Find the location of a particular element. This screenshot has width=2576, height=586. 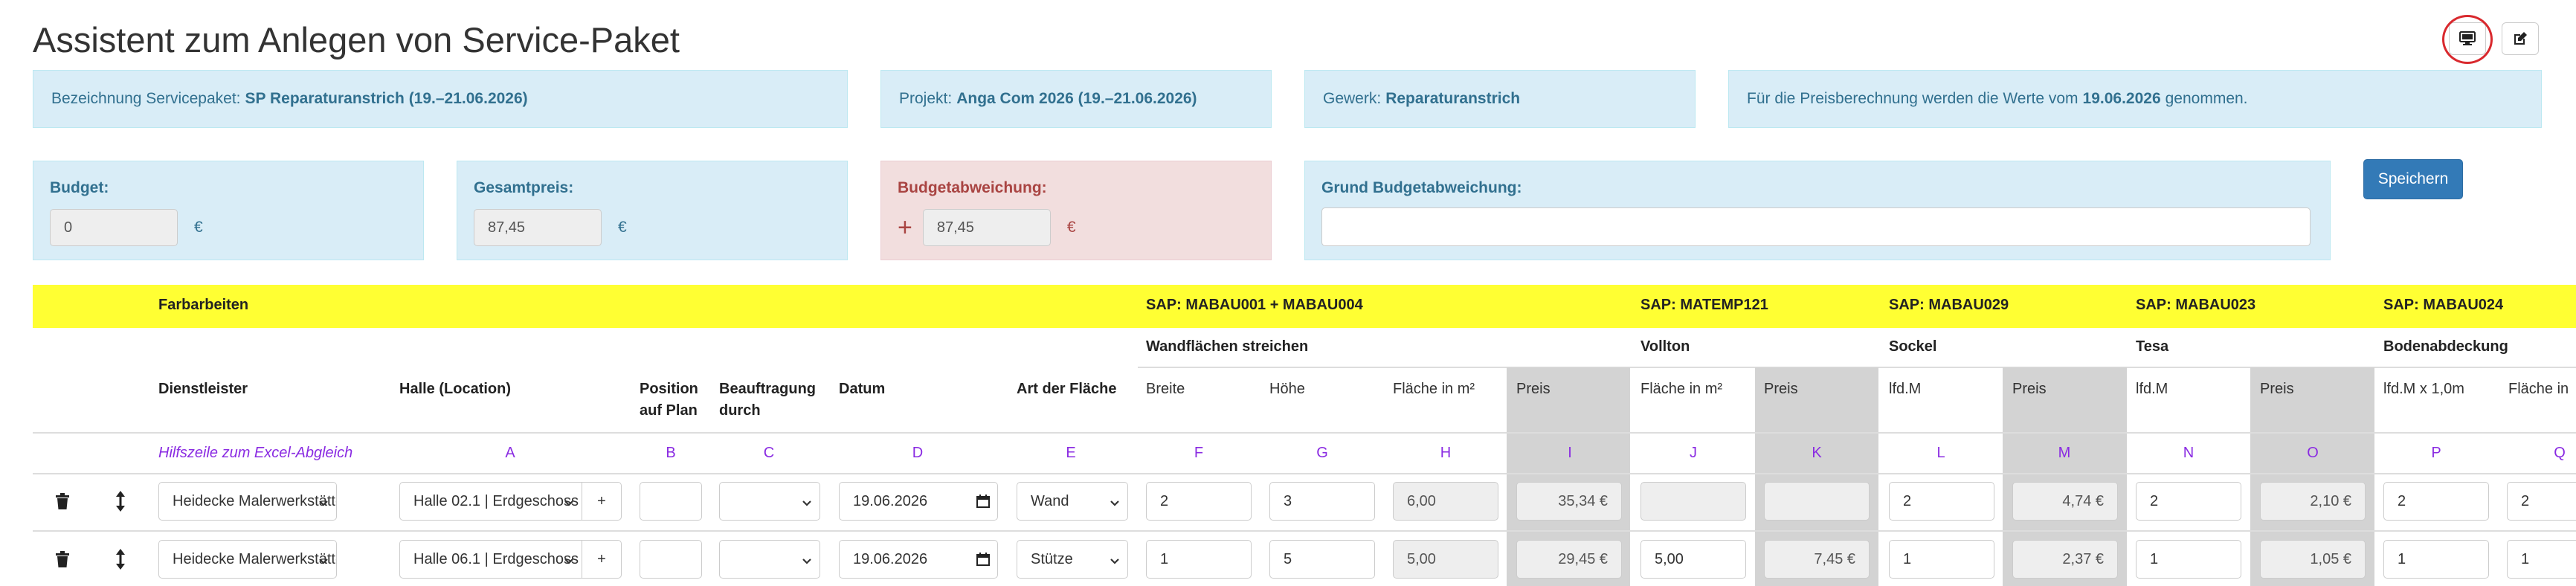

helper-row-label: Hilfszeile zum Excel-Abgleich is located at coordinates (255, 453).